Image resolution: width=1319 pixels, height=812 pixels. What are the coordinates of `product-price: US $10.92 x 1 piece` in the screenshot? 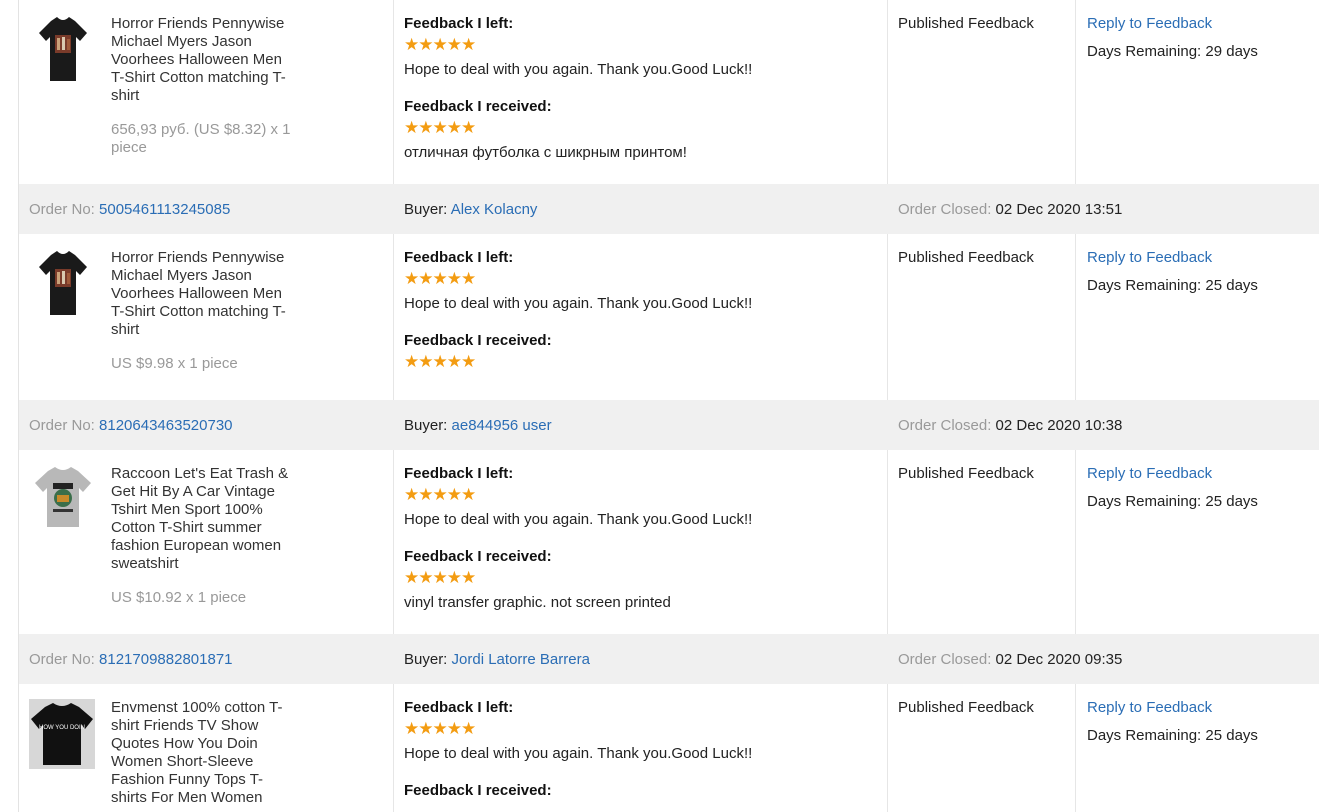 It's located at (179, 597).